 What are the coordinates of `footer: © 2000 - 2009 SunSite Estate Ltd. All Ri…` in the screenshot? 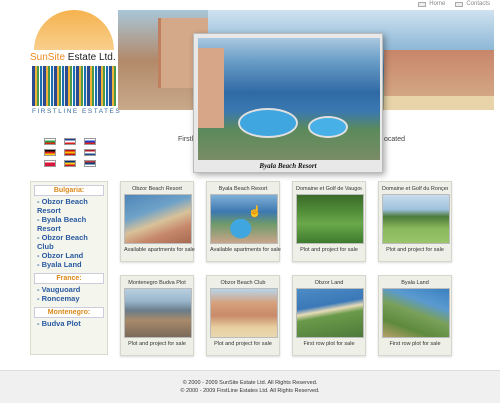 It's located at (250, 386).